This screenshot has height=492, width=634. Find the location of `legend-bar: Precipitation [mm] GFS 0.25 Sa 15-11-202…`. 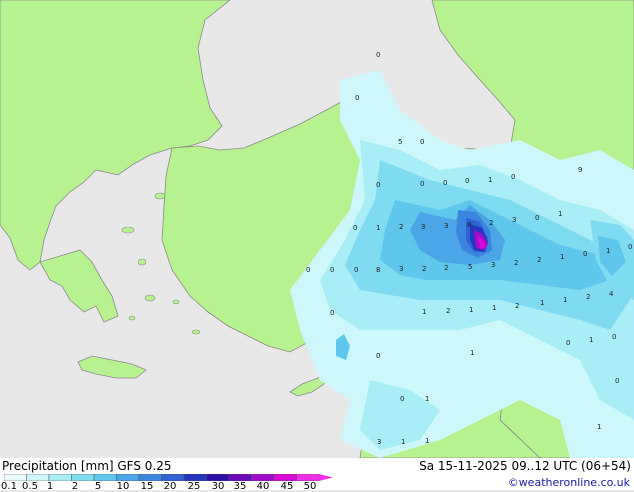

legend-bar: Precipitation [mm] GFS 0.25 Sa 15-11-202… is located at coordinates (317, 475).